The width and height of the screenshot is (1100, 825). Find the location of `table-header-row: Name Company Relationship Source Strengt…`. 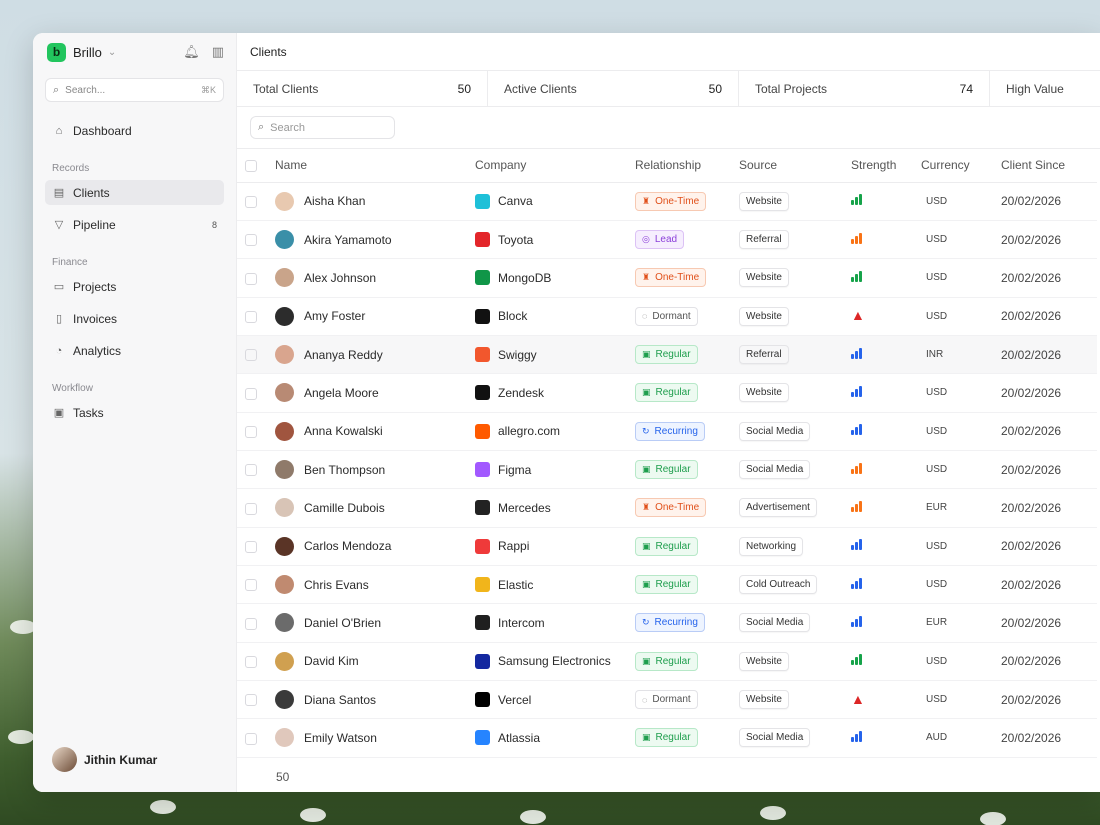

table-header-row: Name Company Relationship Source Strengt… is located at coordinates (667, 166).